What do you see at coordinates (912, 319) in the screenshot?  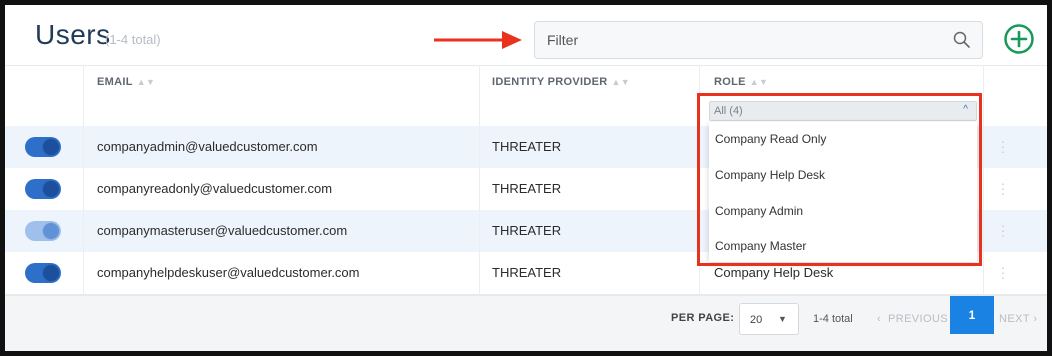 I see `previous-page-button: ‹ PREVIOUS` at bounding box center [912, 319].